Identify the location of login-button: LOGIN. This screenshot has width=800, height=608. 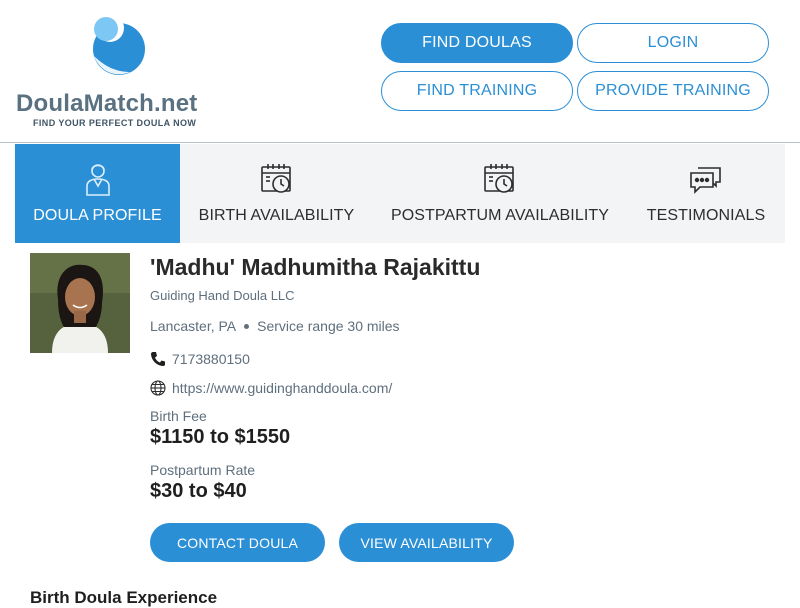
(673, 43).